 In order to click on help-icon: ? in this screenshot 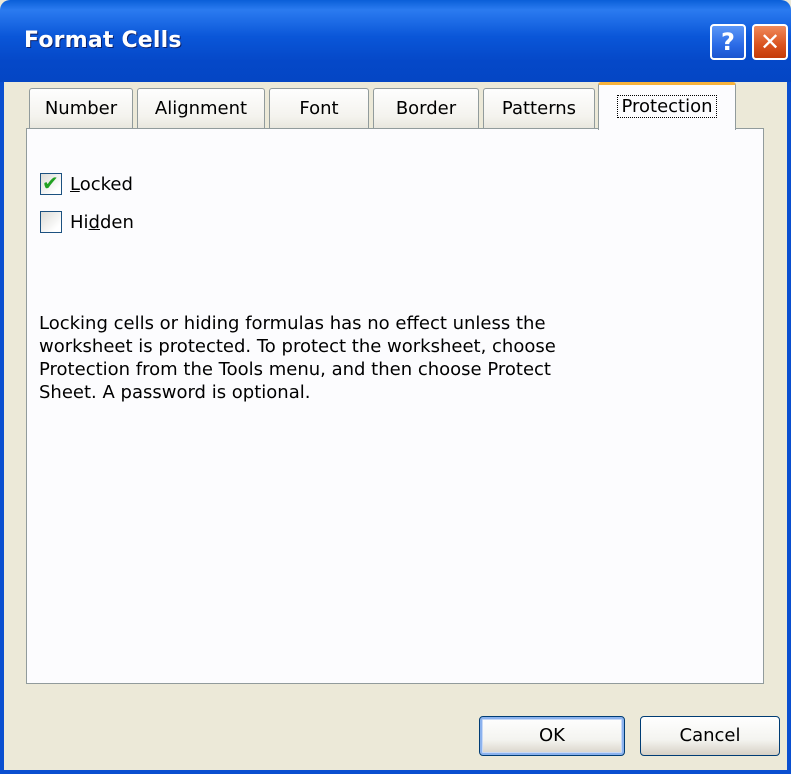, I will do `click(728, 42)`.